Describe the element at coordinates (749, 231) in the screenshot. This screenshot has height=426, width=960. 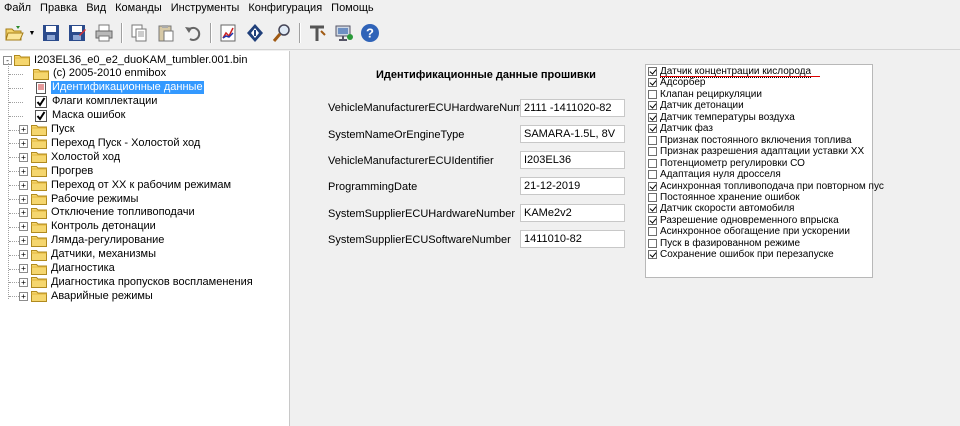
I see `flag-item: Асинхронное обогащение при ускорении` at that location.